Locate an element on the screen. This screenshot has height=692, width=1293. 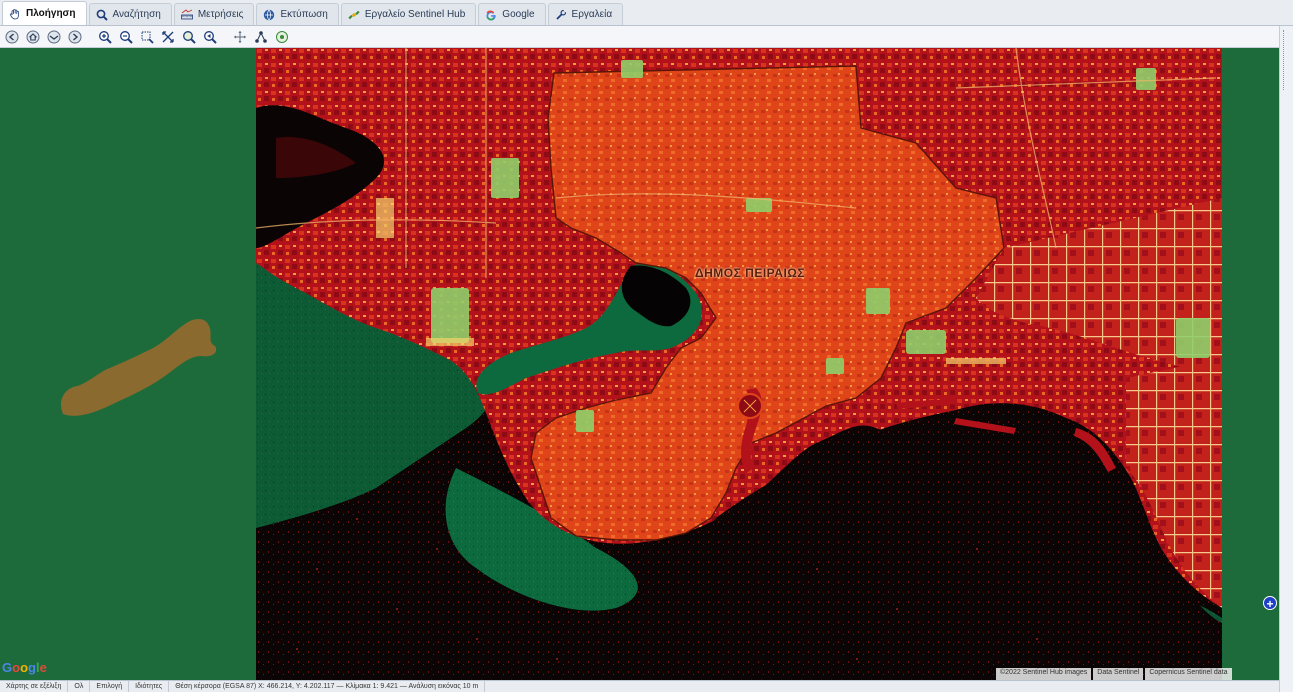
full-extent-icon is located at coordinates (168, 36).